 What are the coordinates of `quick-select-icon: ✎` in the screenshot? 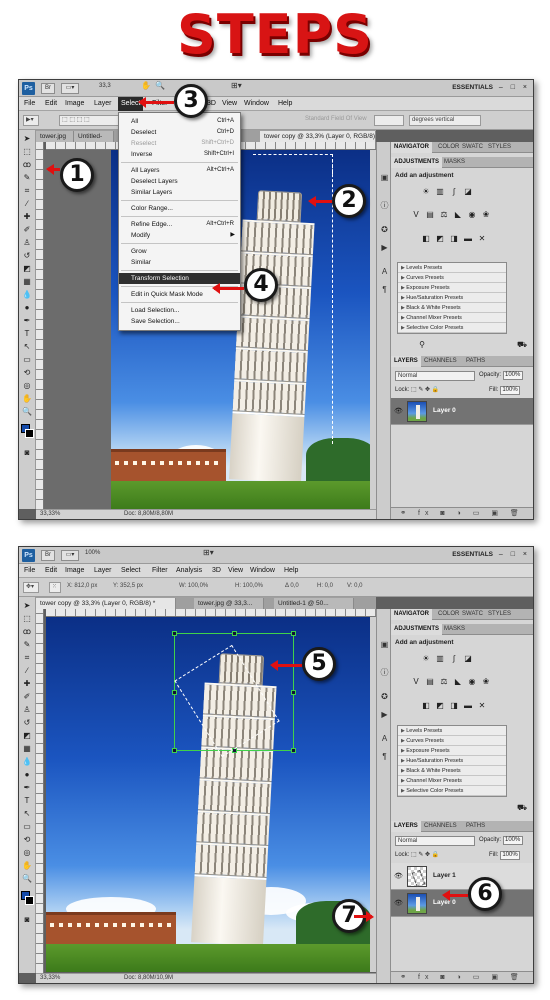 It's located at (27, 645).